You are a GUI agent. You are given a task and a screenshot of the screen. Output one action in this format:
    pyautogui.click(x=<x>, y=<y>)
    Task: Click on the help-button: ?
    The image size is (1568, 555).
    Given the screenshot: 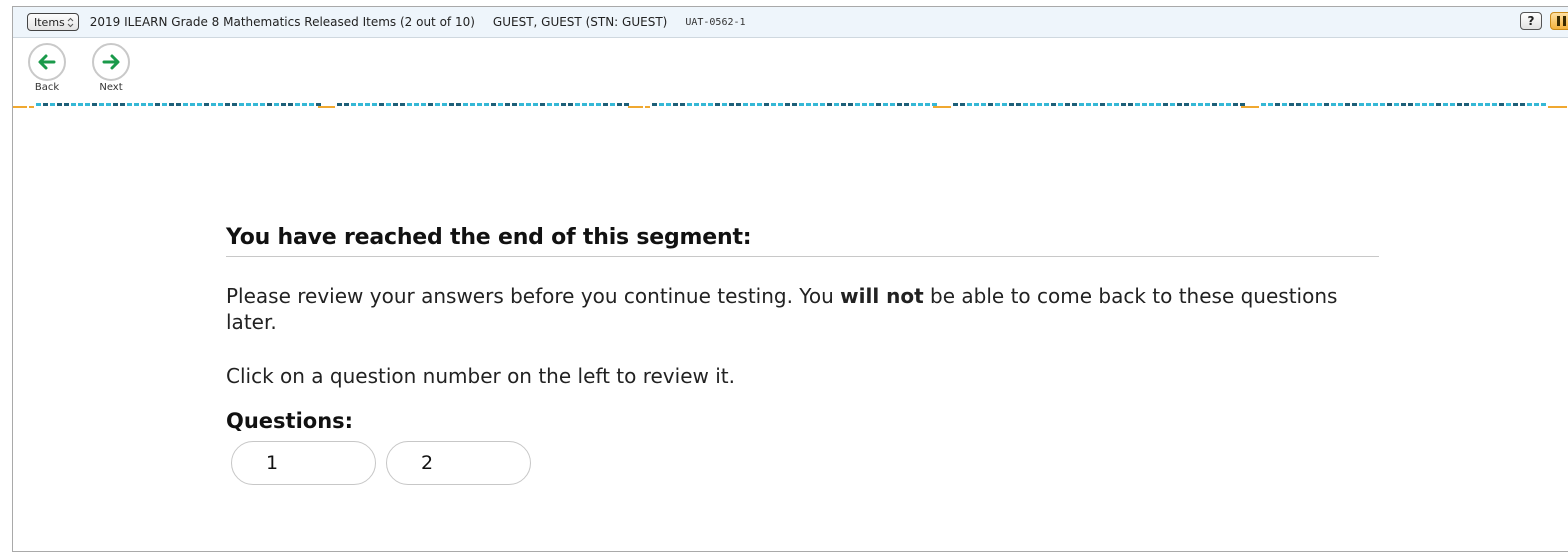 What is the action you would take?
    pyautogui.click(x=1531, y=21)
    